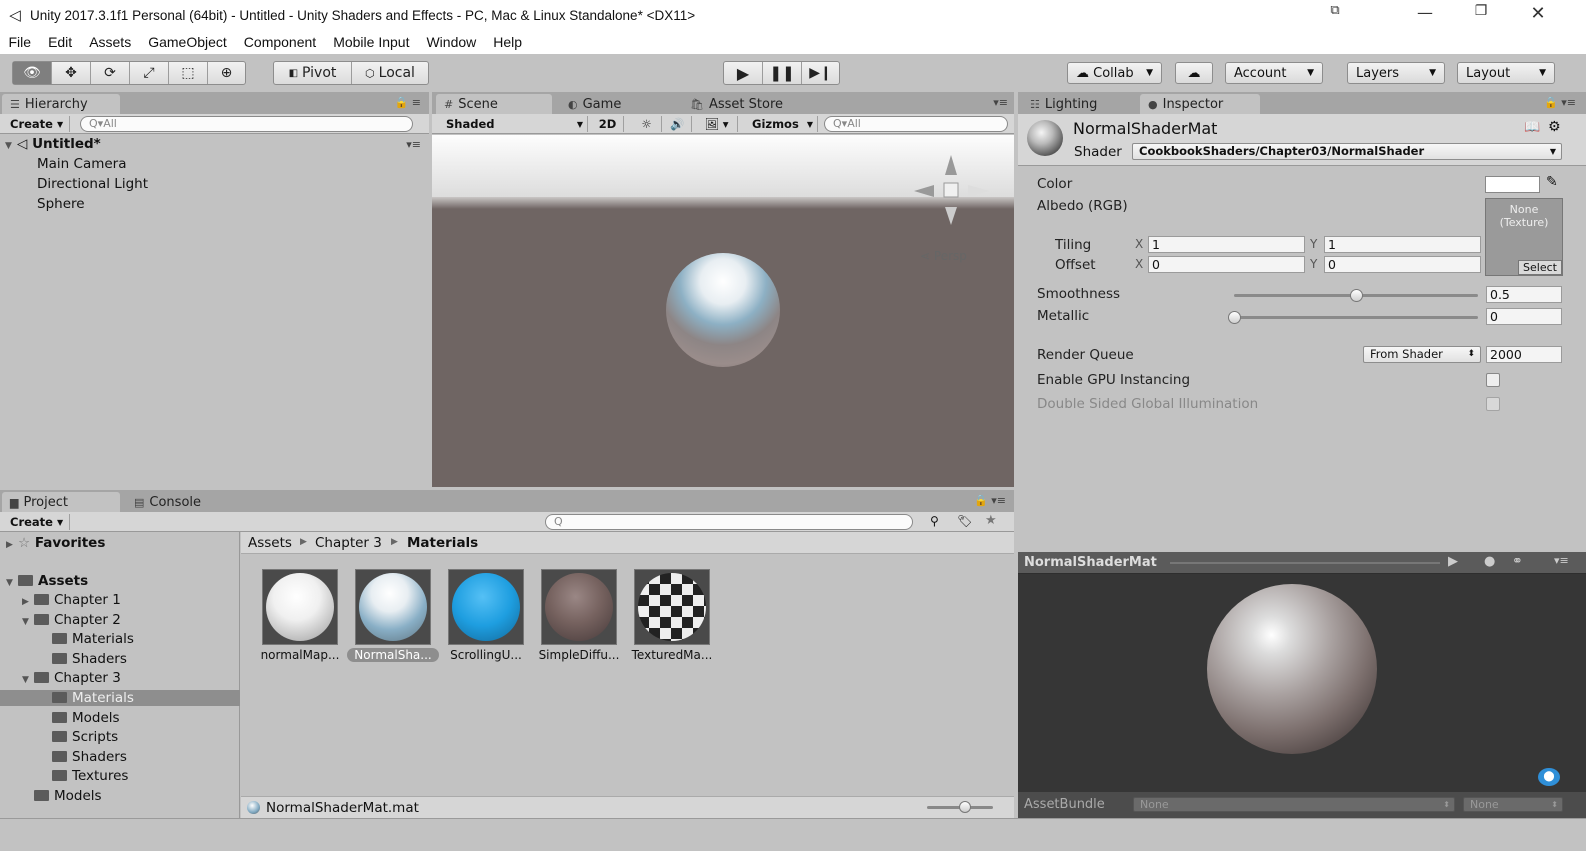 The width and height of the screenshot is (1586, 851). I want to click on render-queue-field: 2000, so click(1524, 354).